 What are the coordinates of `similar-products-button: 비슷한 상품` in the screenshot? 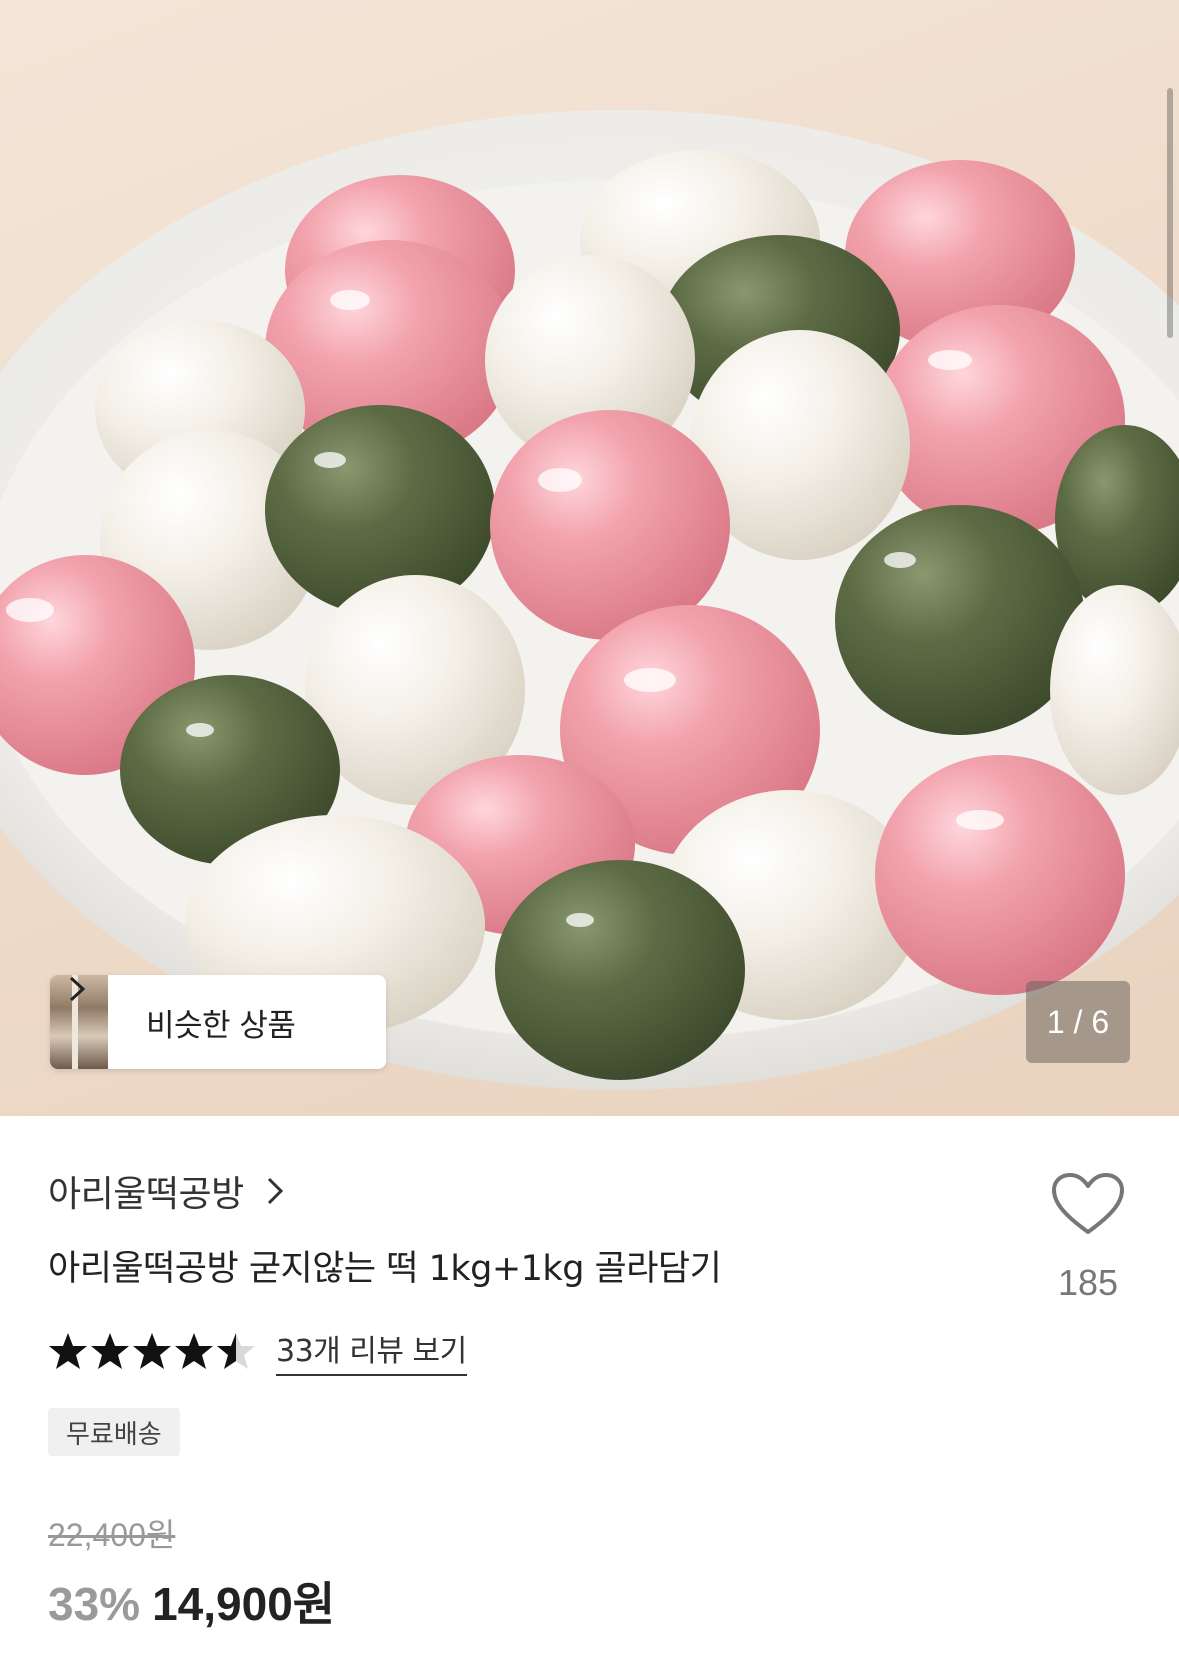 It's located at (218, 1022).